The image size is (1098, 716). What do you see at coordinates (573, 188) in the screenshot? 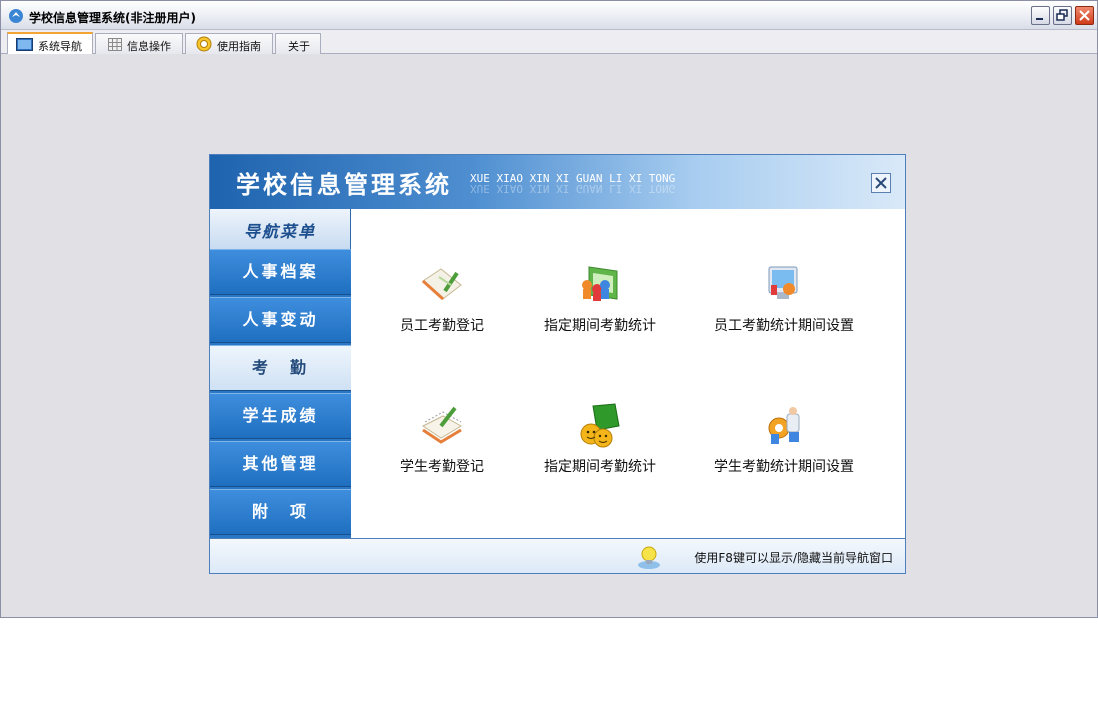
I see `nav-panel-subtitle-reflection: XUE XIAO XIN XI GUAN LI XI TONG` at bounding box center [573, 188].